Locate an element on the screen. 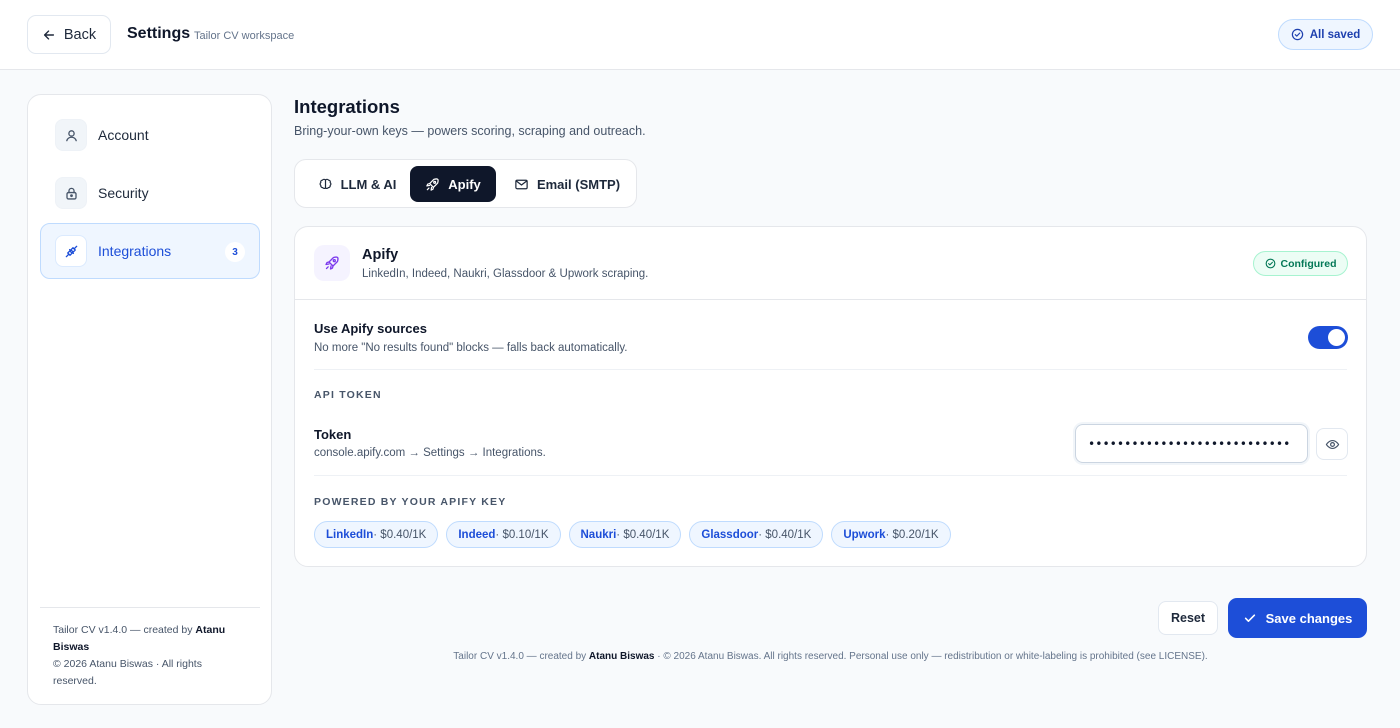  reset-button: Reset is located at coordinates (1188, 618).